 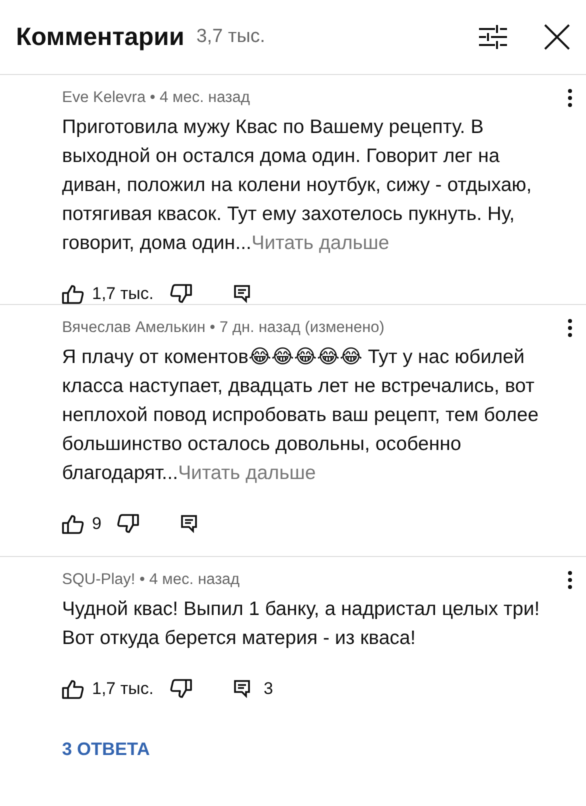 I want to click on comment-meta: Eve Kelevra • 4 мес. назад, so click(x=156, y=98).